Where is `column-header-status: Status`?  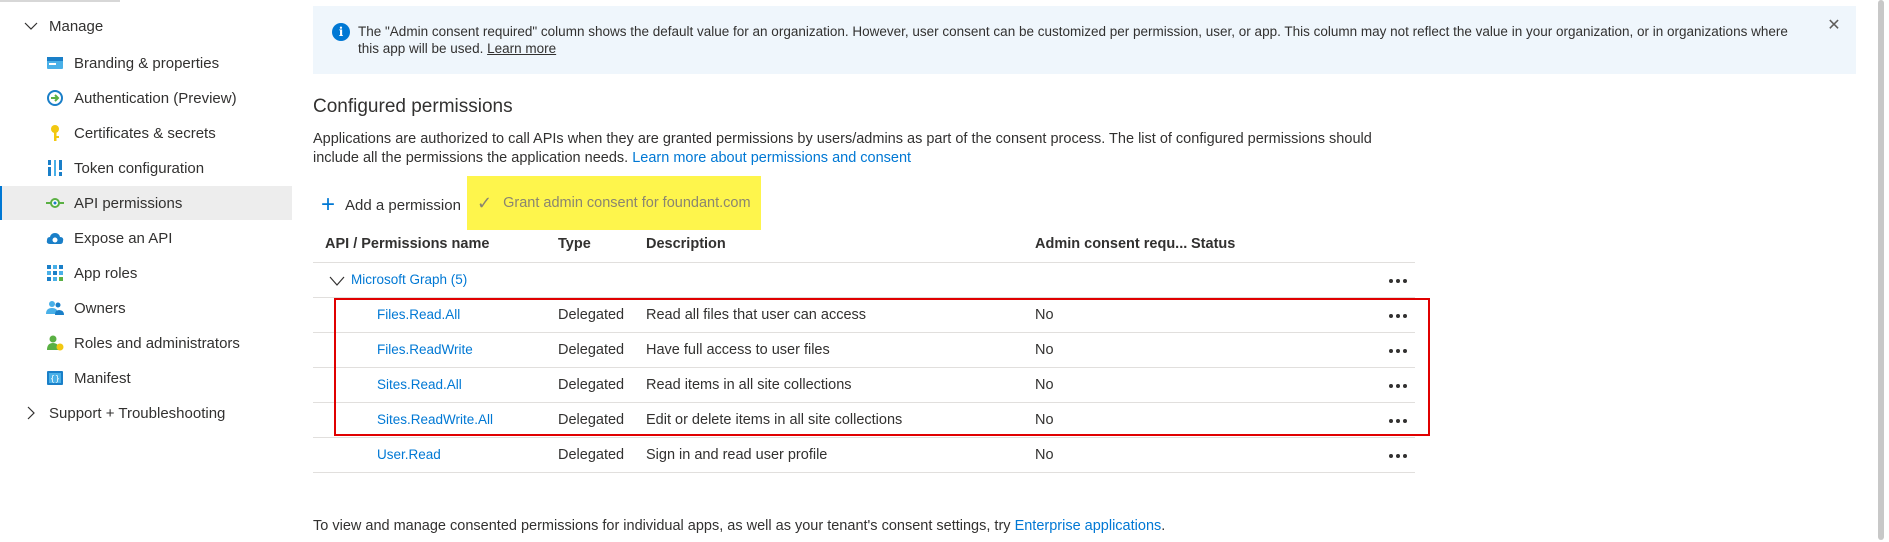 column-header-status: Status is located at coordinates (1213, 244).